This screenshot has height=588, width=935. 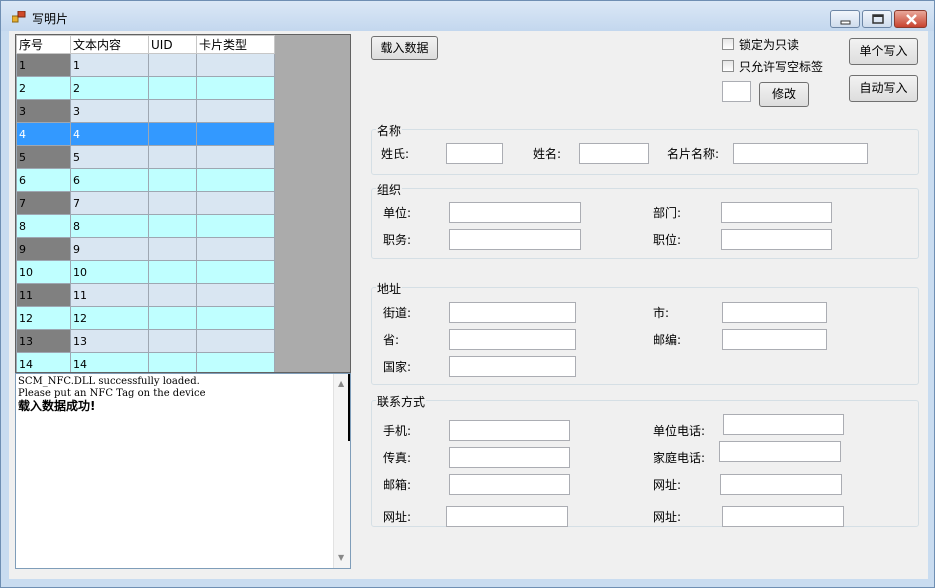 What do you see at coordinates (43, 134) in the screenshot?
I see `row-index-cell: 4` at bounding box center [43, 134].